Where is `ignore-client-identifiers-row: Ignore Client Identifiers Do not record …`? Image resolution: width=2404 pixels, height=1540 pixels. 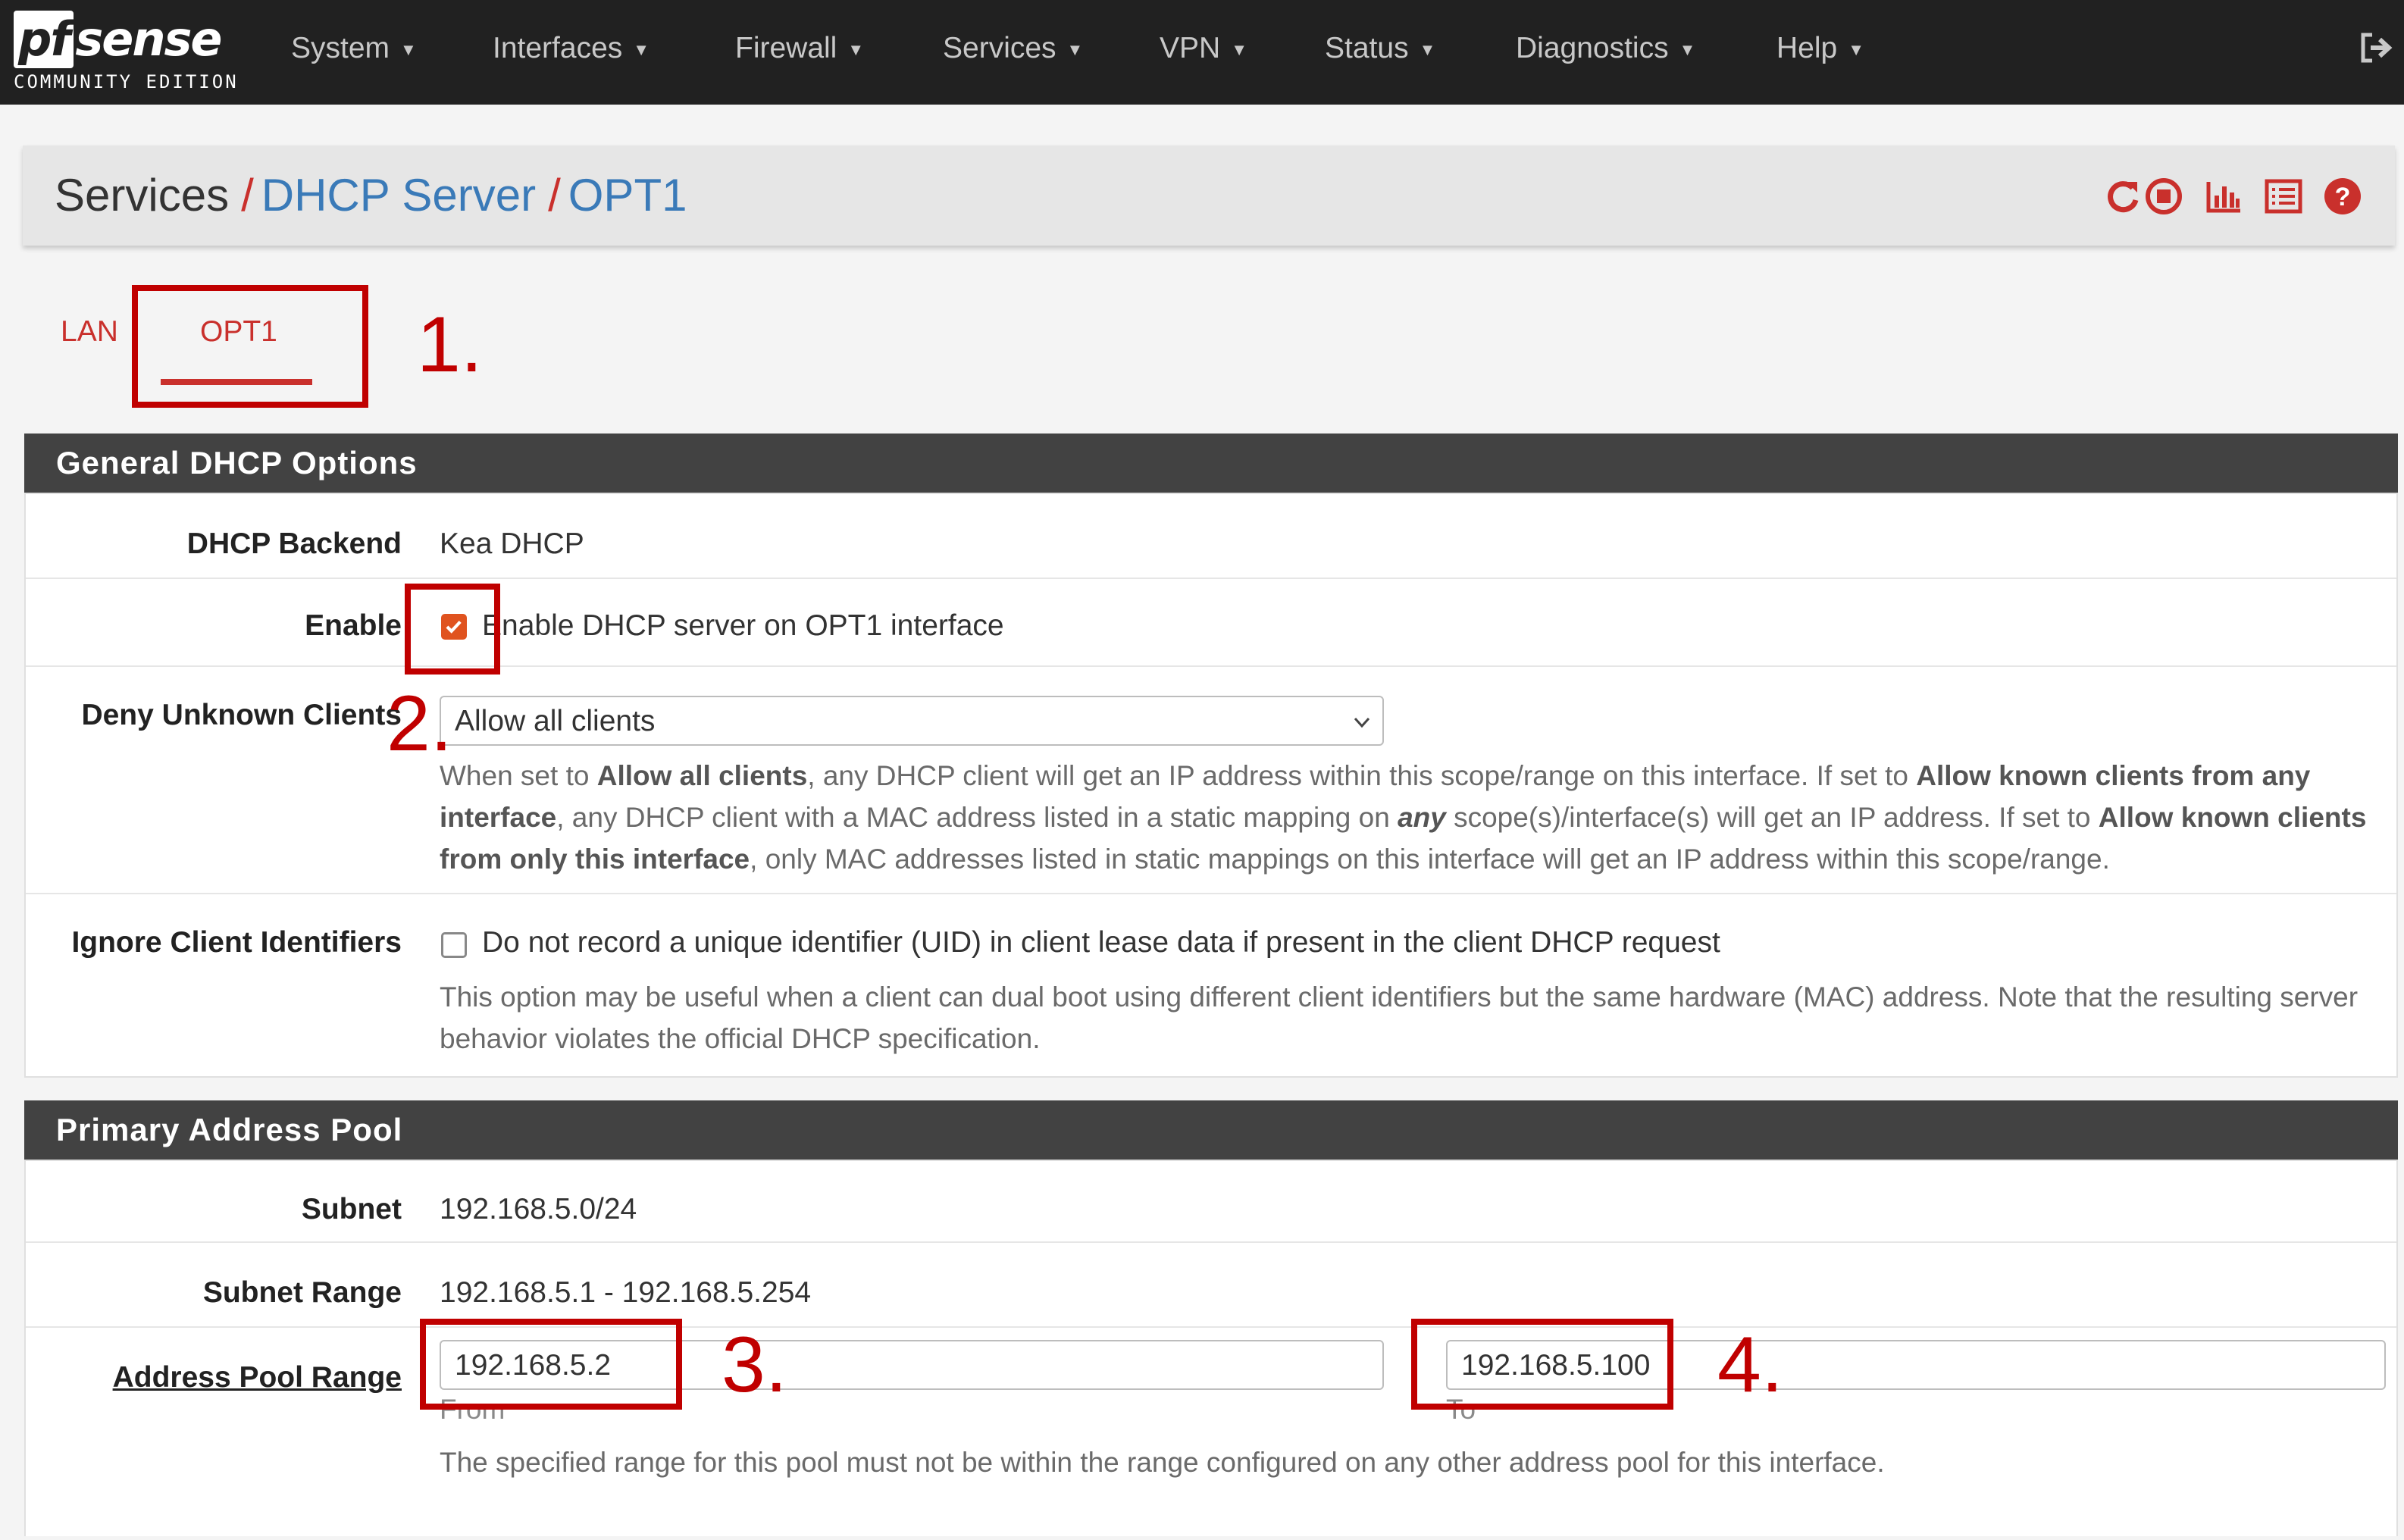
ignore-client-identifiers-row: Ignore Client Identifiers Do not record … is located at coordinates (1211, 985).